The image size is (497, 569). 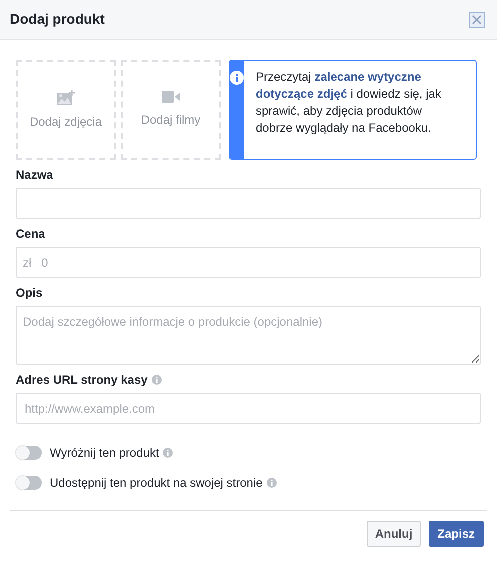 I want to click on notice-text: Przeczytaj zalecane wytyczne dotyczące zdjęć i dowiedz się, jak sprawić, aby zdjęcia produktów dobrze wyglądały na Facebooku., so click(x=348, y=103).